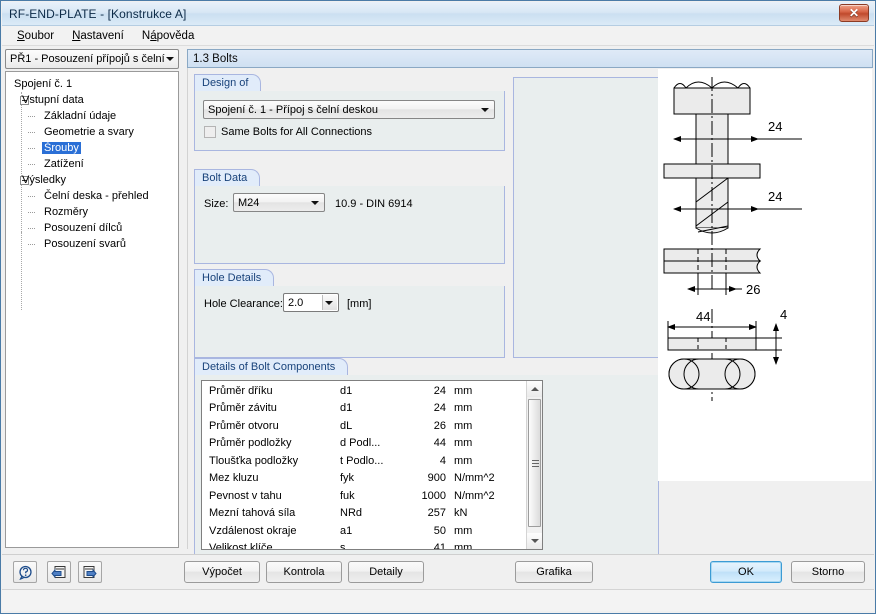 This screenshot has width=876, height=614. I want to click on same-bolts-checkbox: Same Bolts for All Connections, so click(288, 132).